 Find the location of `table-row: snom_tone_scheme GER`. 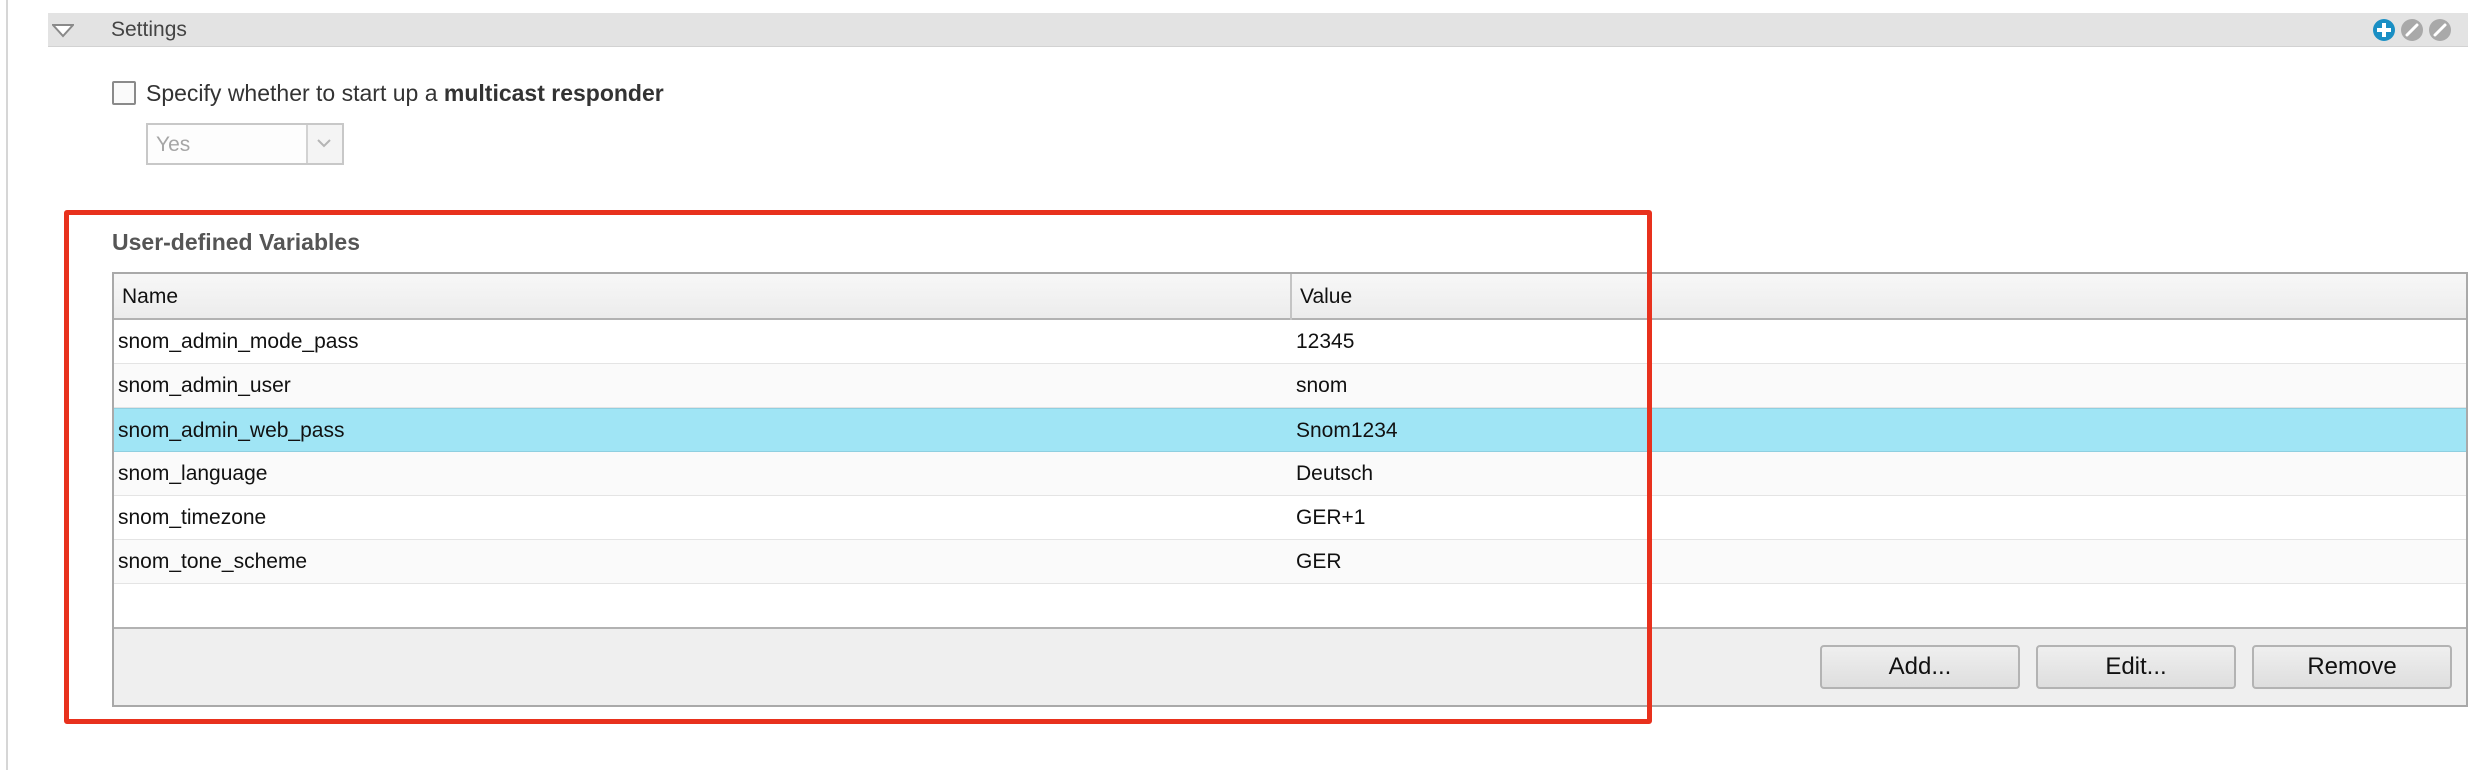

table-row: snom_tone_scheme GER is located at coordinates (1290, 562).